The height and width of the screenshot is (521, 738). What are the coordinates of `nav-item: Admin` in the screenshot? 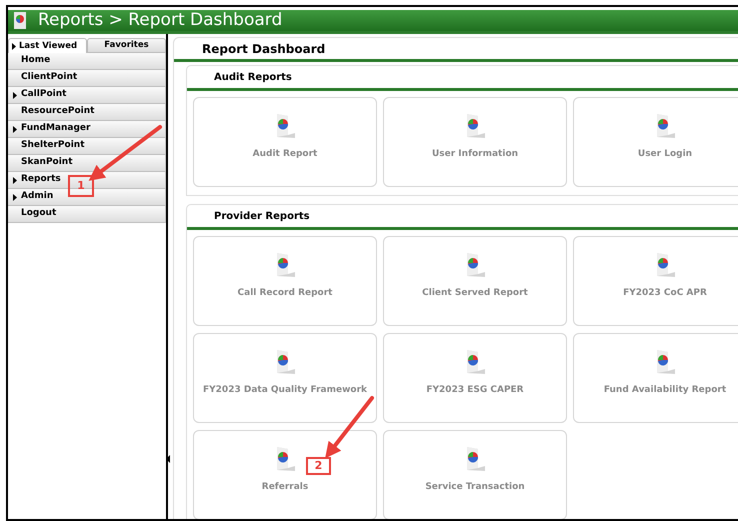 It's located at (87, 197).